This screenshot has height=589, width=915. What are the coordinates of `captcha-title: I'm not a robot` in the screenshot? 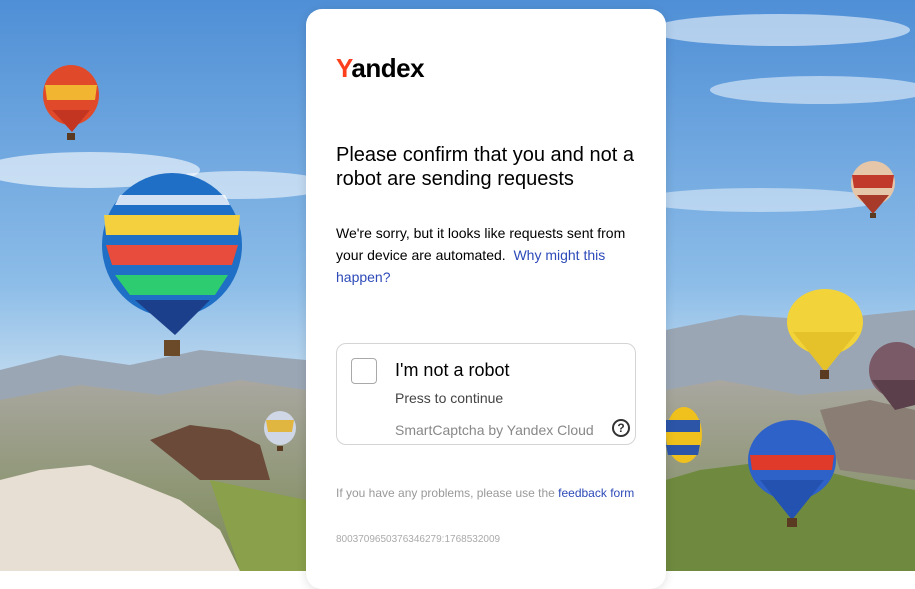 It's located at (452, 370).